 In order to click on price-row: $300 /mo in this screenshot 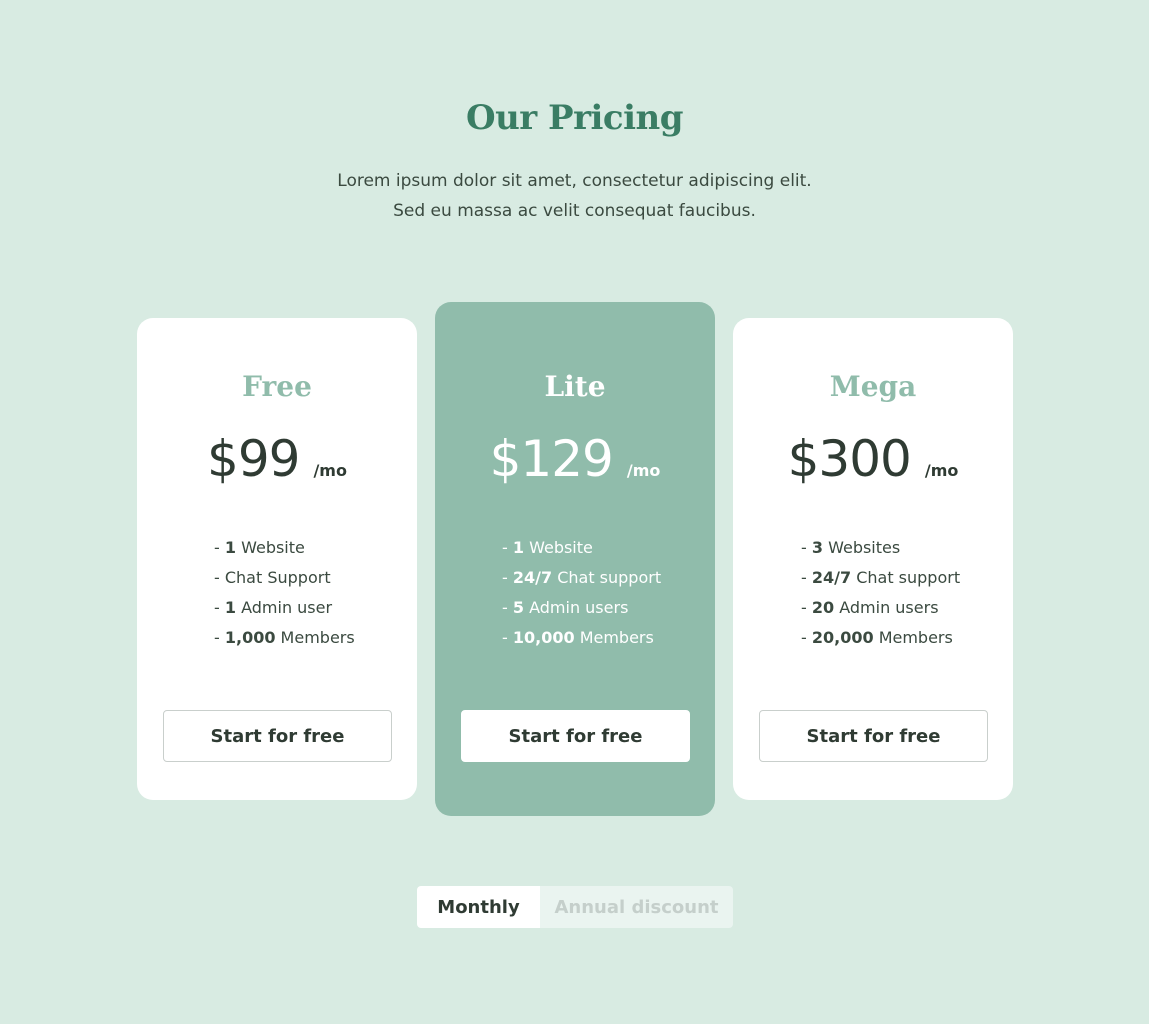, I will do `click(873, 459)`.